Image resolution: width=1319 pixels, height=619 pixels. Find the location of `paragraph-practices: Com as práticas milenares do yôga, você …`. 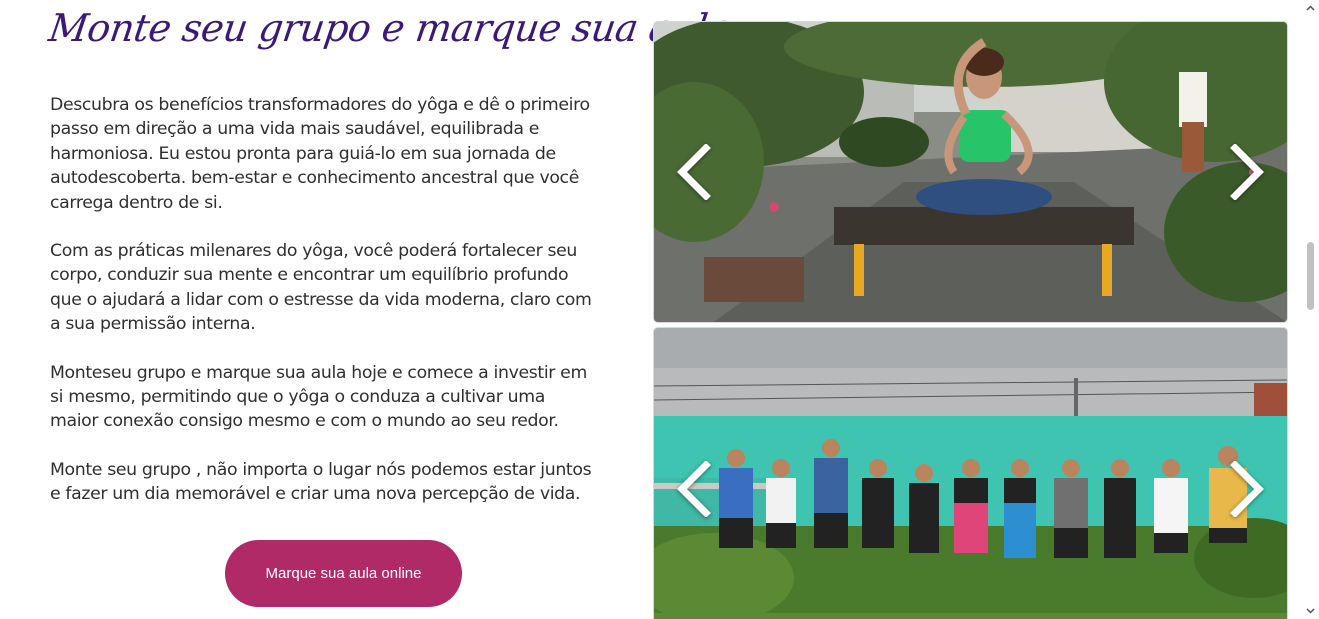

paragraph-practices: Com as práticas milenares do yôga, você … is located at coordinates (321, 288).